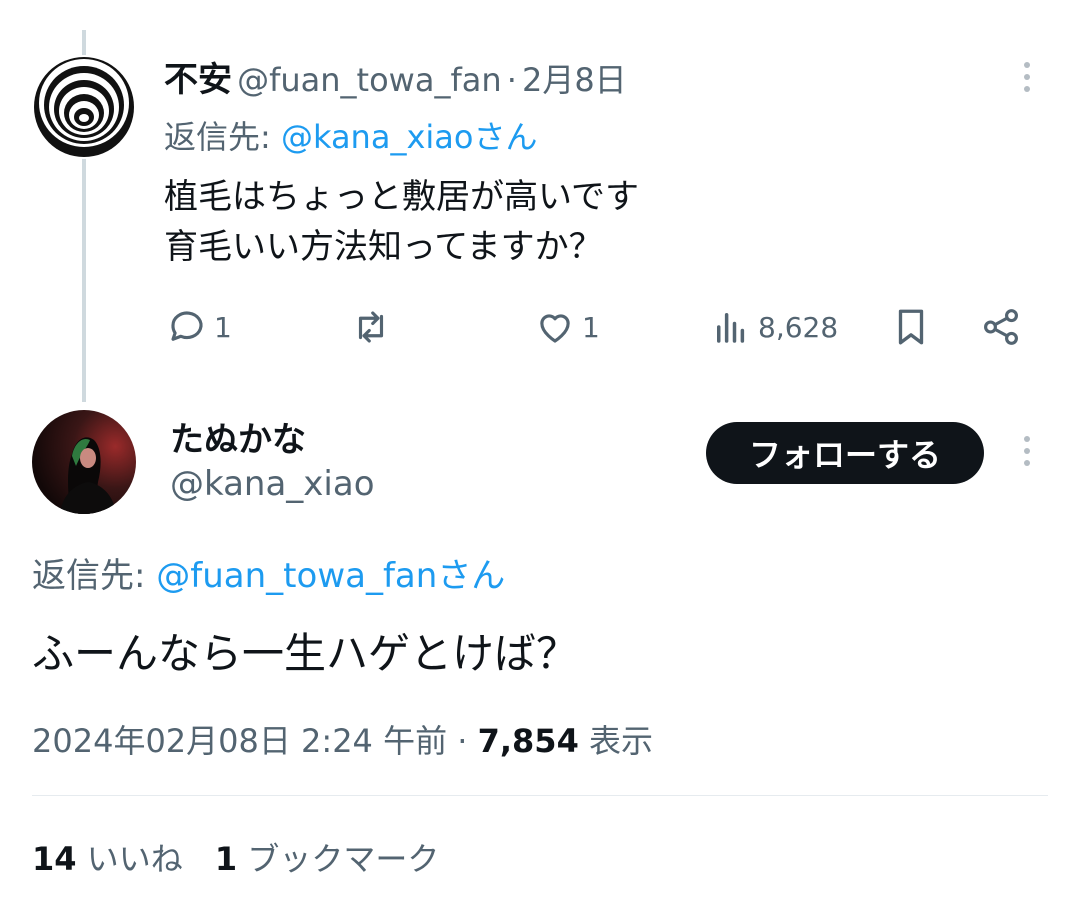 The height and width of the screenshot is (907, 1080). I want to click on tweet-meta: 2024年02月08日 2:24 午前 · 7,854 表示, so click(342, 739).